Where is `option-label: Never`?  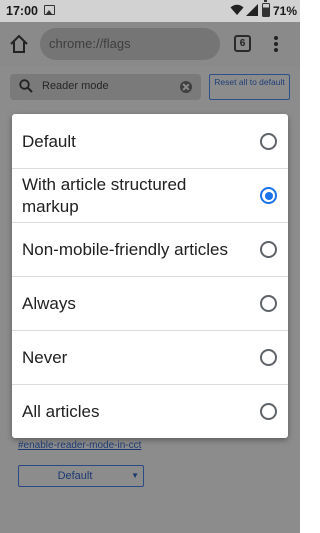
option-label: Never is located at coordinates (45, 357).